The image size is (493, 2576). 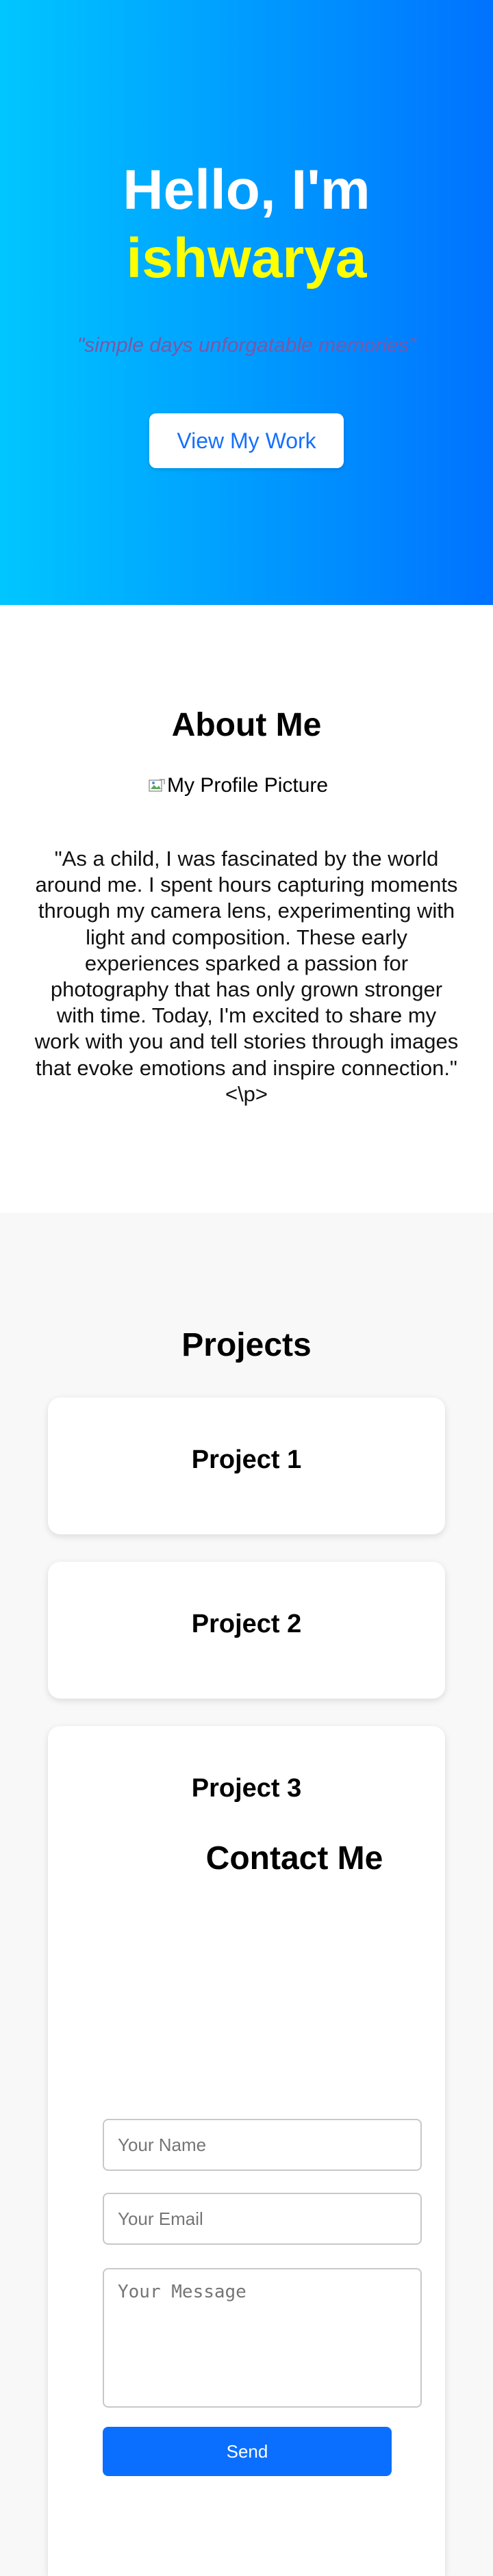 I want to click on project-card-title: Project 2, so click(x=246, y=1624).